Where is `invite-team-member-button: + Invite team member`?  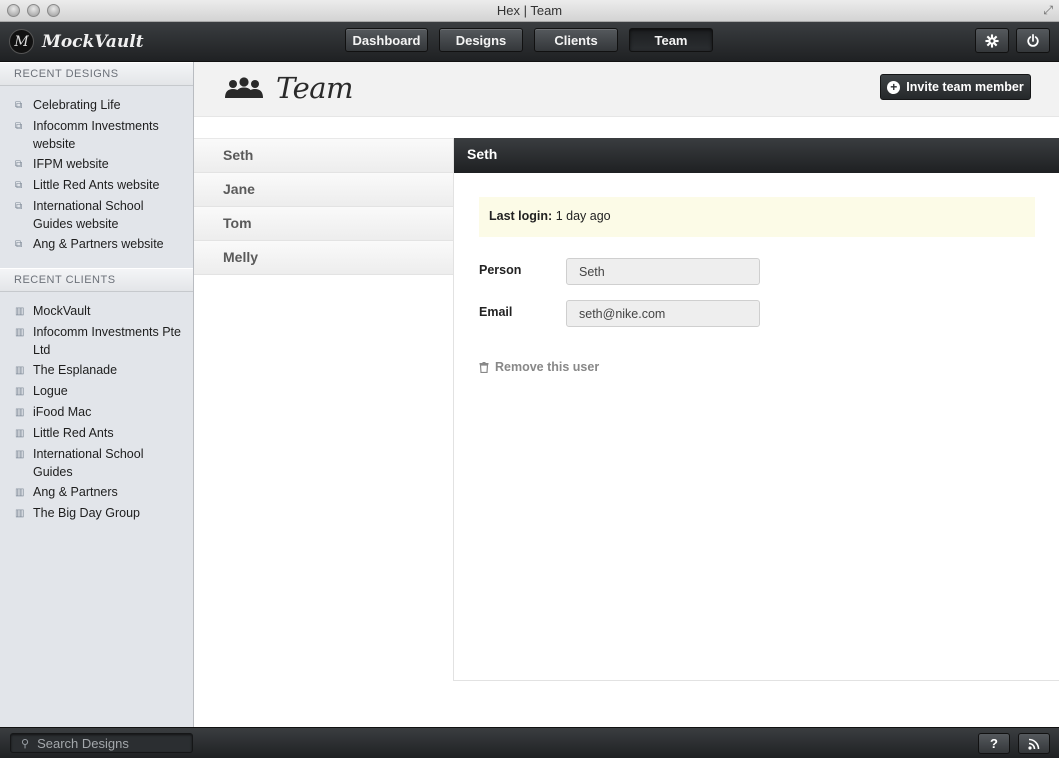
invite-team-member-button: + Invite team member is located at coordinates (955, 87).